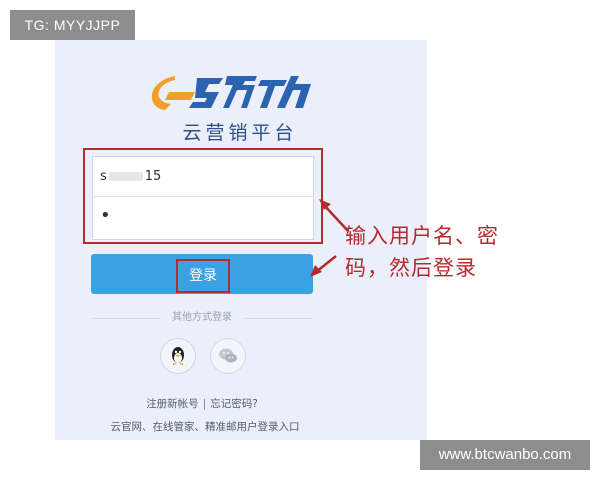  What do you see at coordinates (235, 92) in the screenshot?
I see `lingdong-logo-icon` at bounding box center [235, 92].